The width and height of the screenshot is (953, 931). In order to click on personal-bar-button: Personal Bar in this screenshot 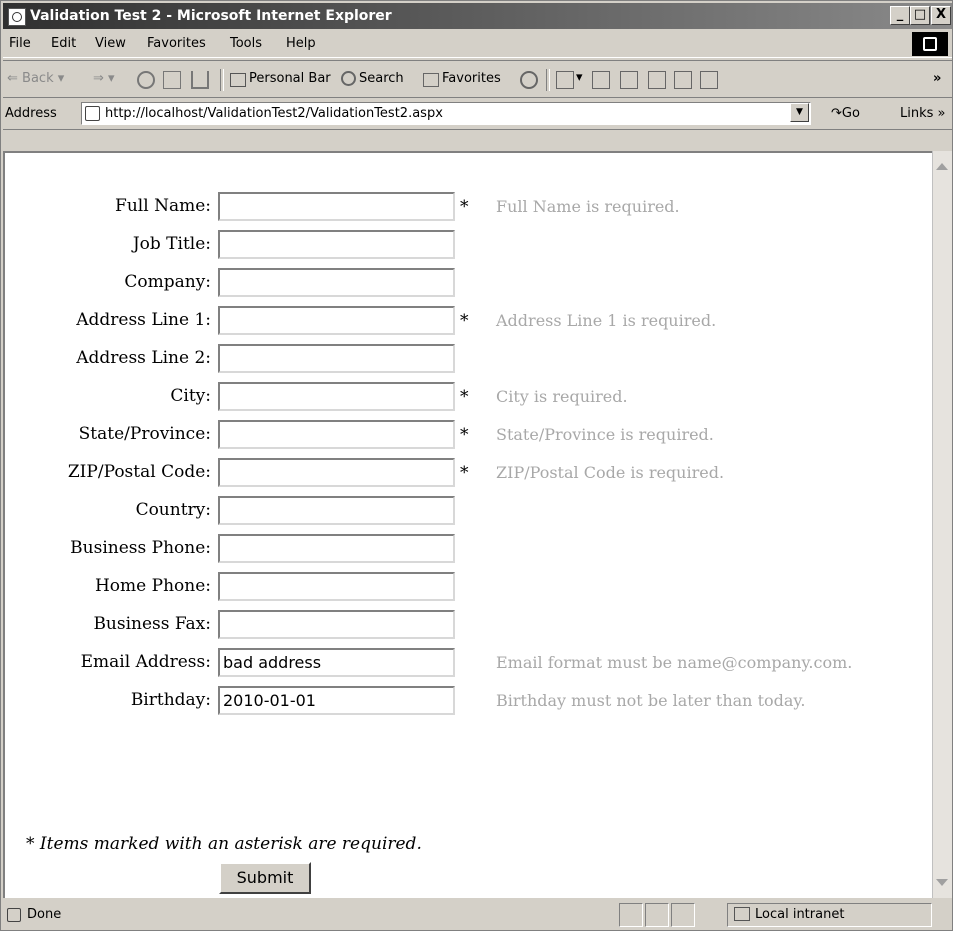, I will do `click(290, 78)`.